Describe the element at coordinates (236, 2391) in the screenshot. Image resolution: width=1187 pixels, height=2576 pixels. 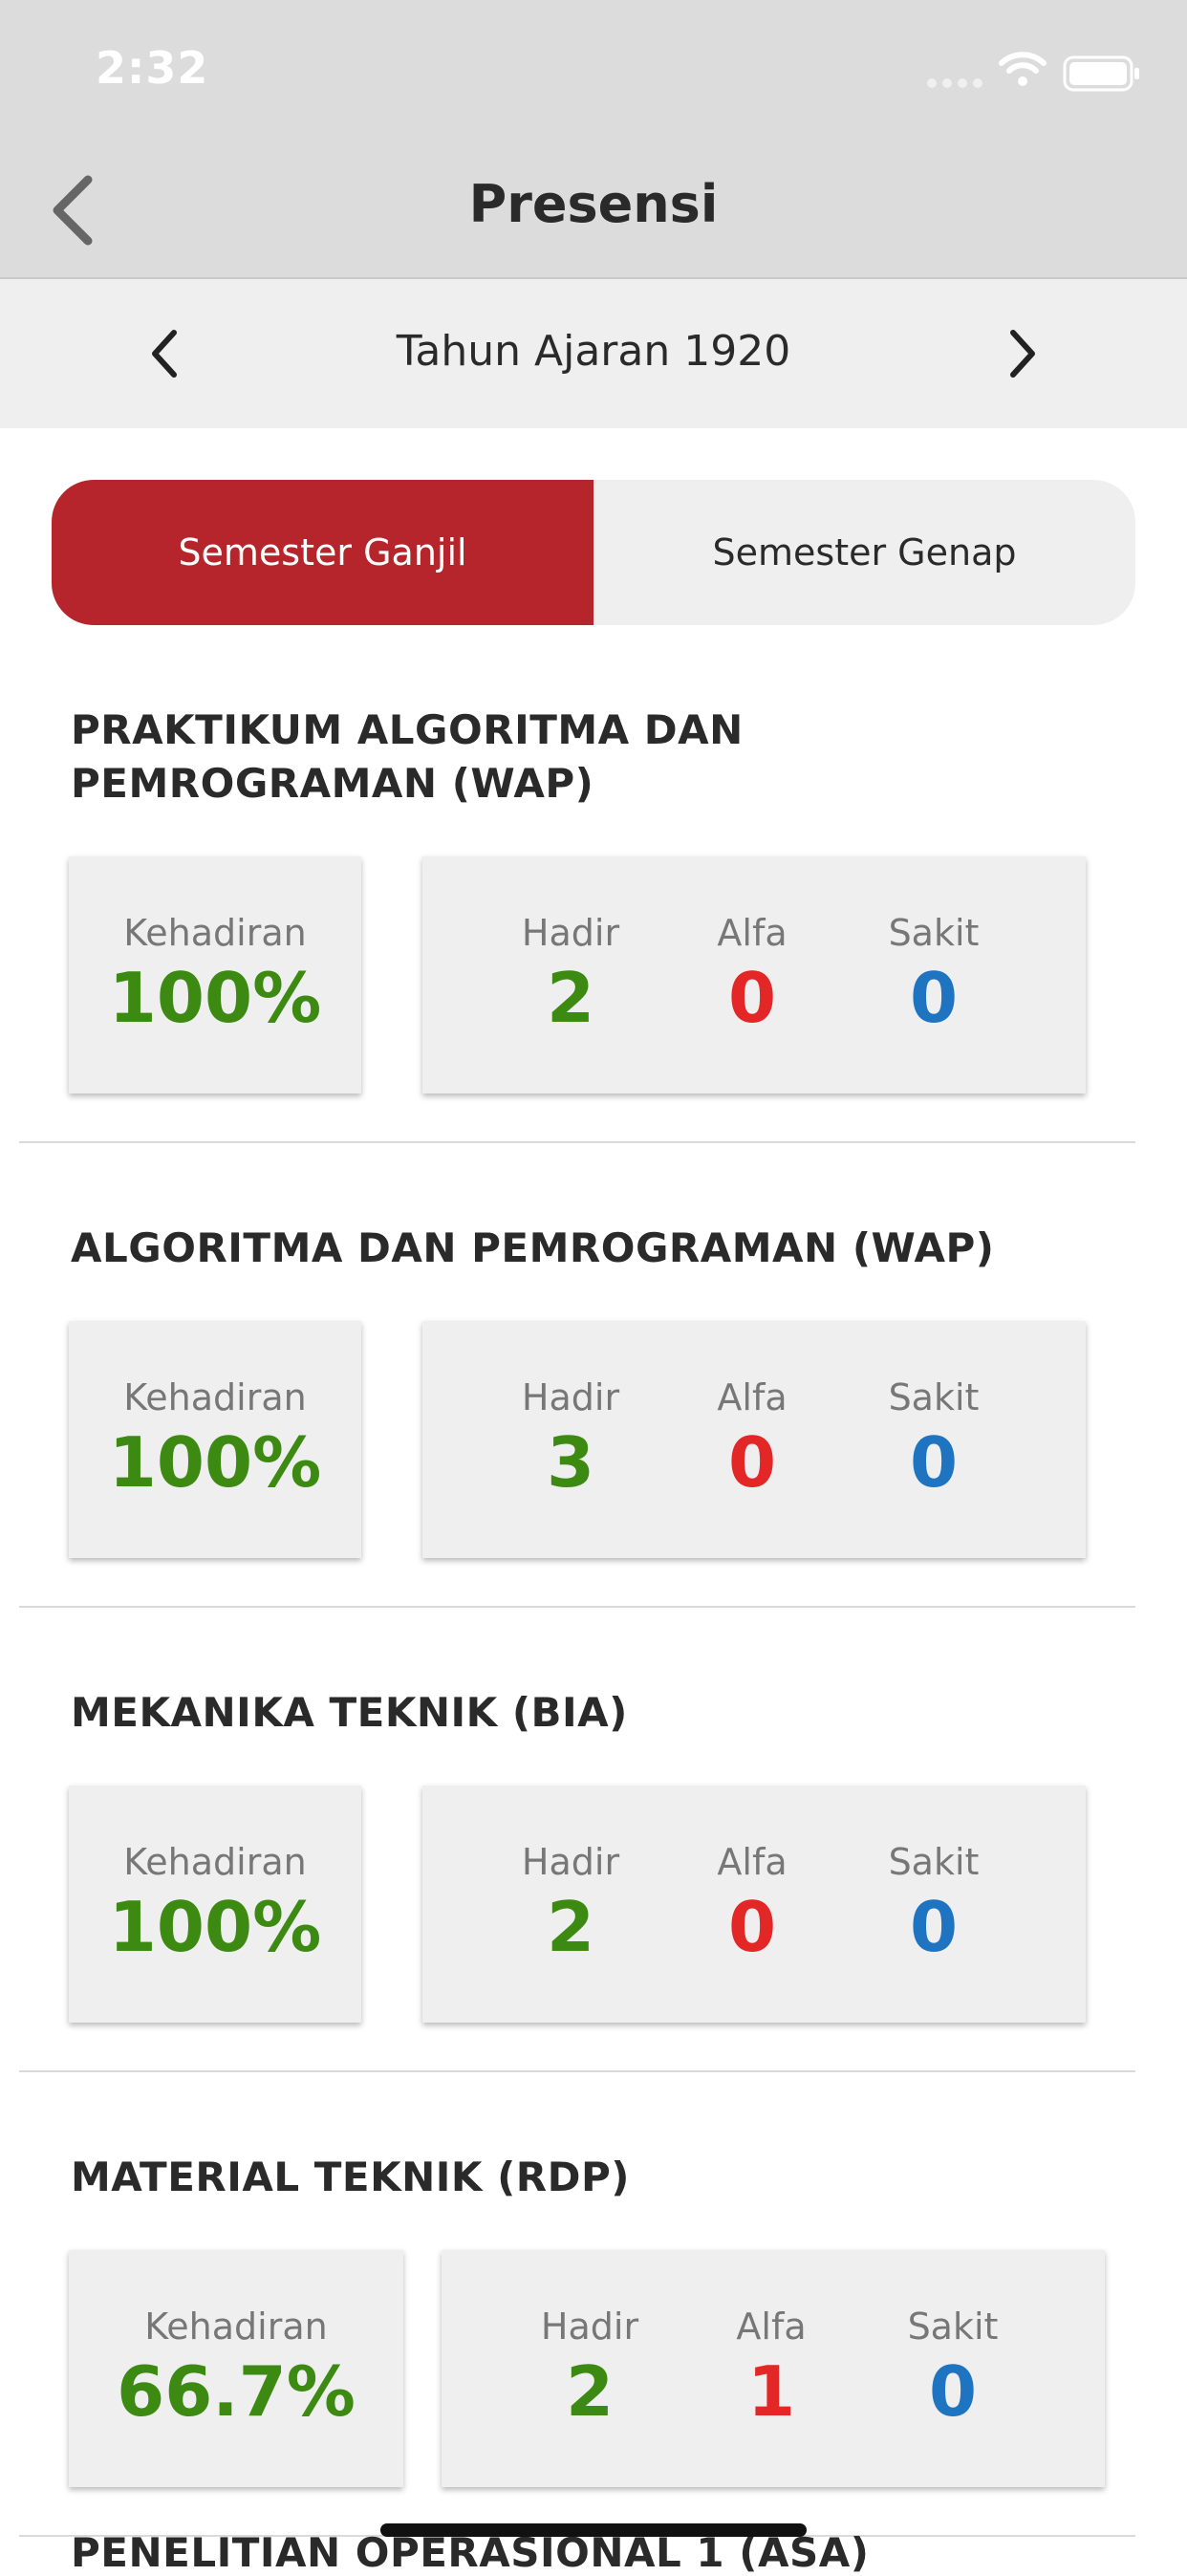
I see `attendance-value: 66.7%` at that location.